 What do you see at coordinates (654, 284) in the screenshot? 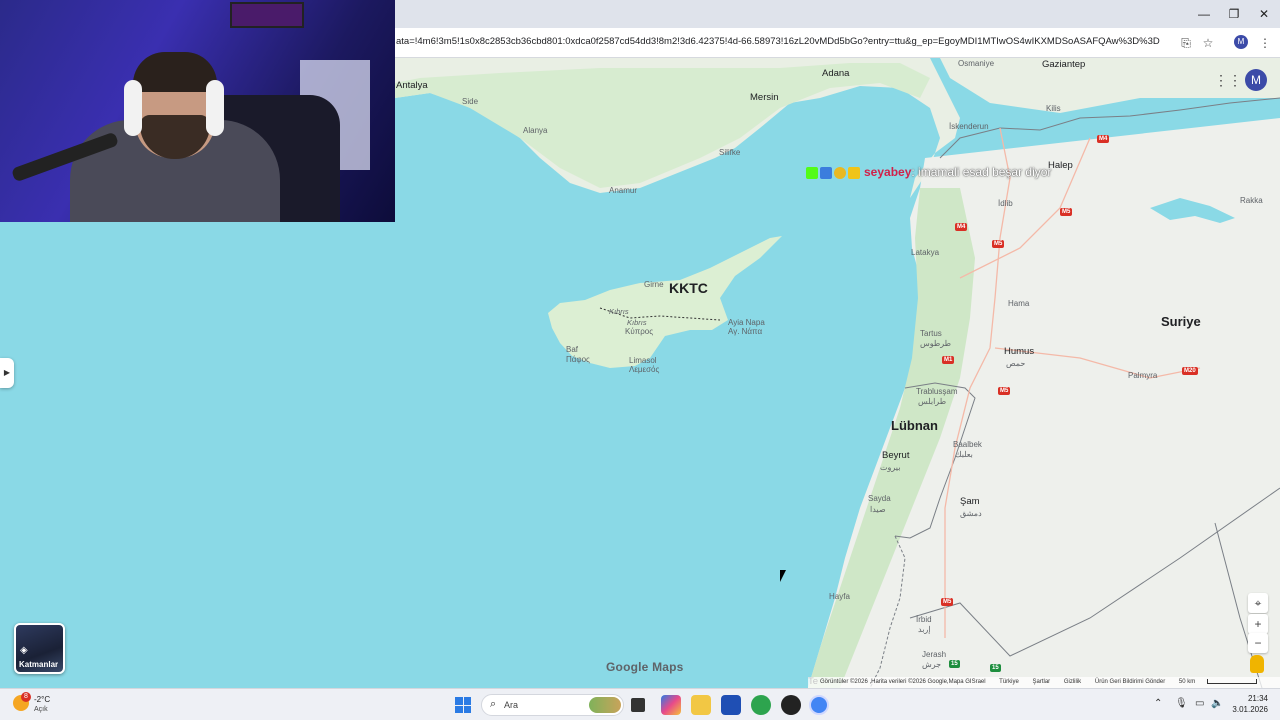
I see `city-girne: Girne` at bounding box center [654, 284].